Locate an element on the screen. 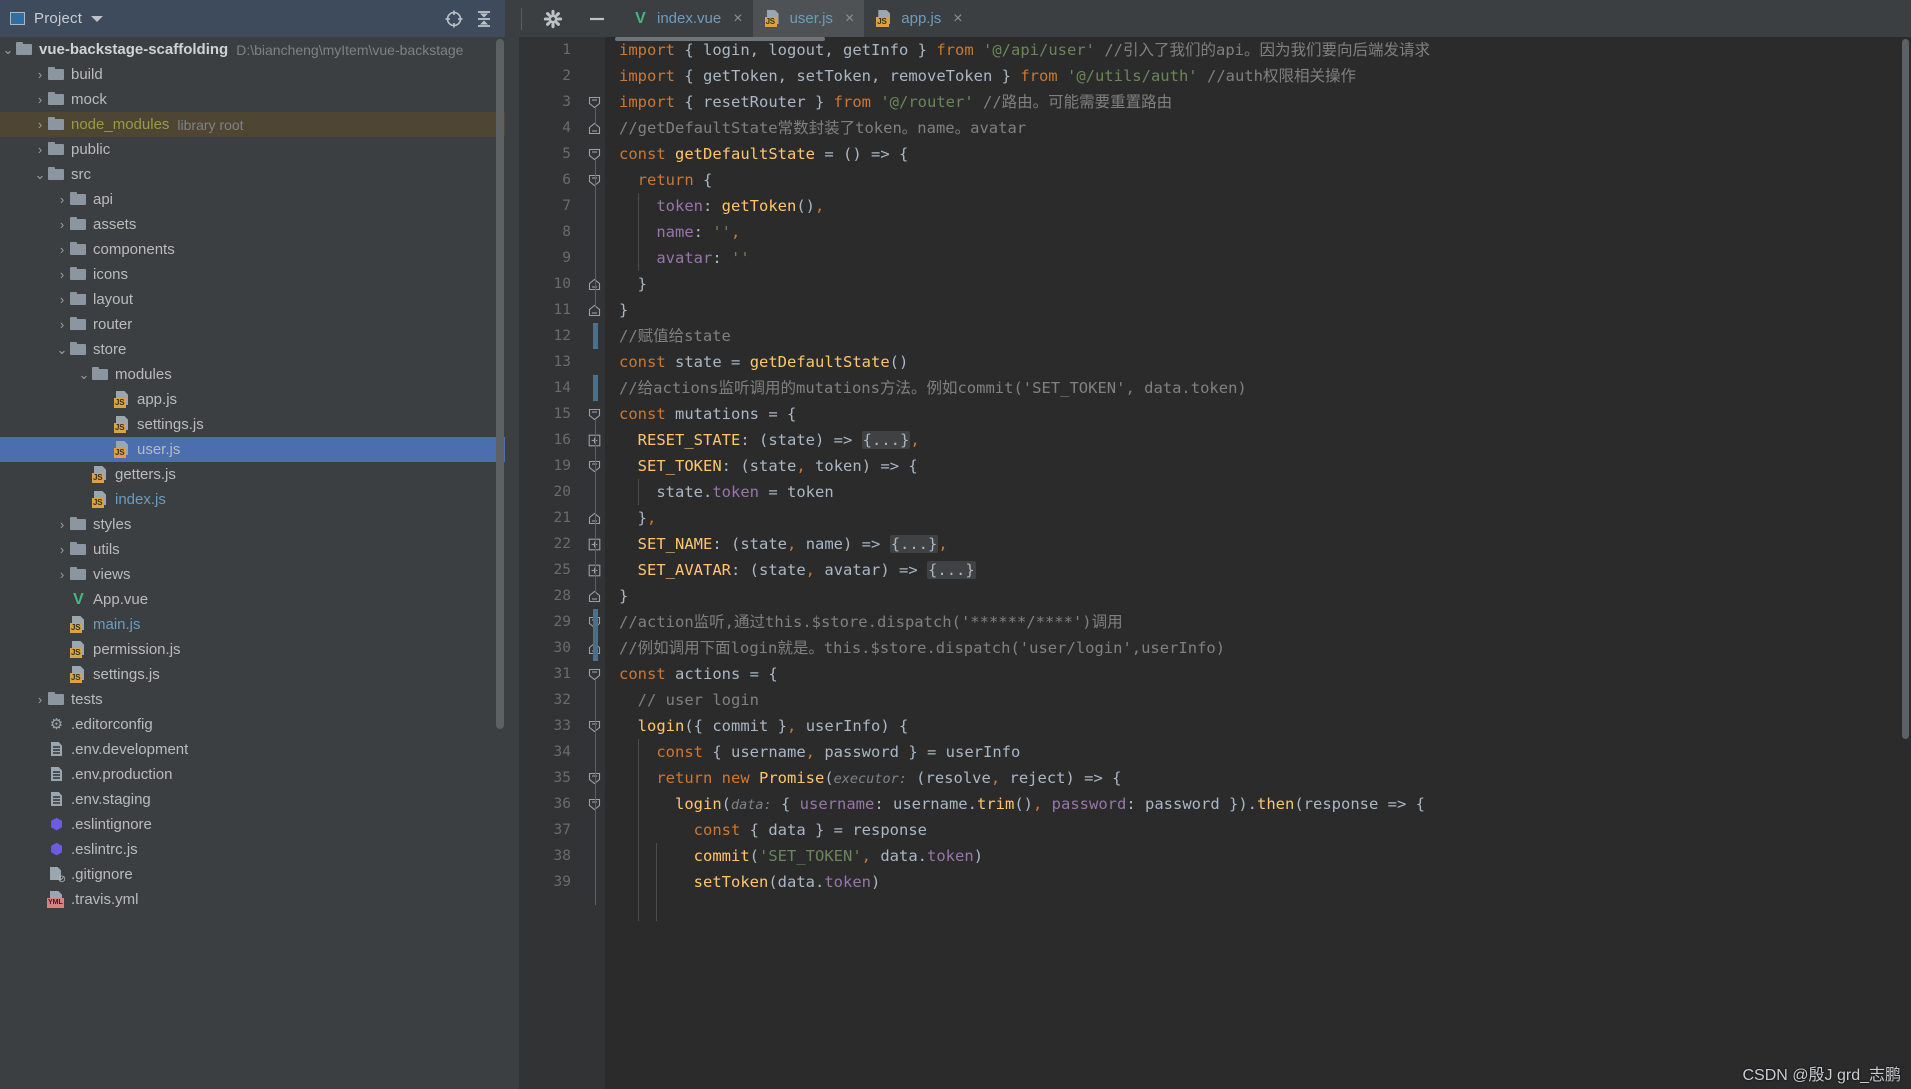  tree-row: › api is located at coordinates (252, 199).